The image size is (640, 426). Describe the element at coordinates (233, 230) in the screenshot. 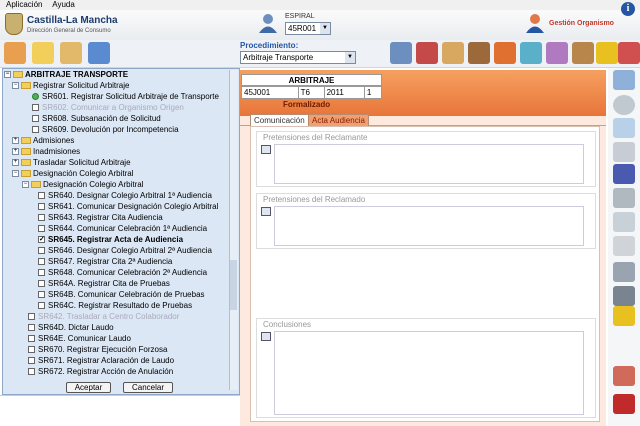

I see `tree-scrollbar` at that location.